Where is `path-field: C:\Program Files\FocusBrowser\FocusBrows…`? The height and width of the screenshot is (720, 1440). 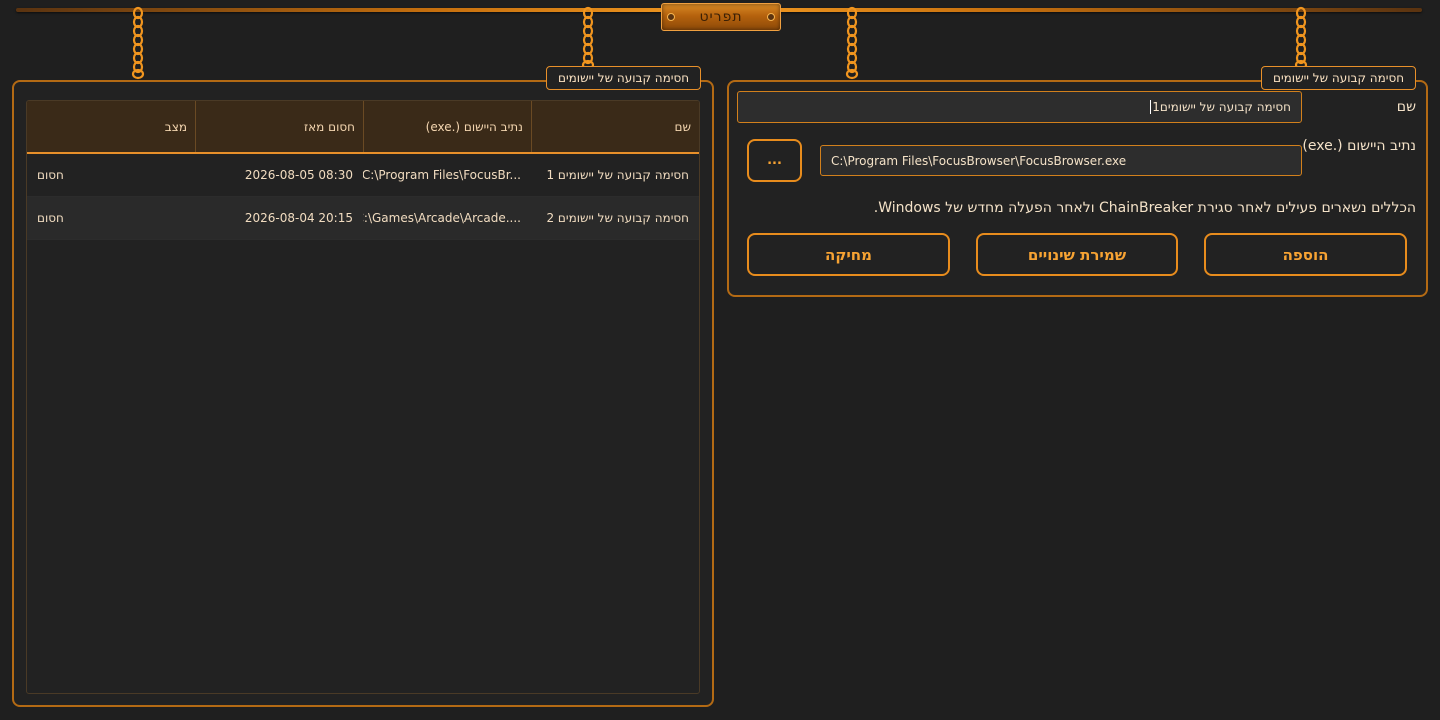
path-field: C:\Program Files\FocusBrowser\FocusBrows… is located at coordinates (1061, 160).